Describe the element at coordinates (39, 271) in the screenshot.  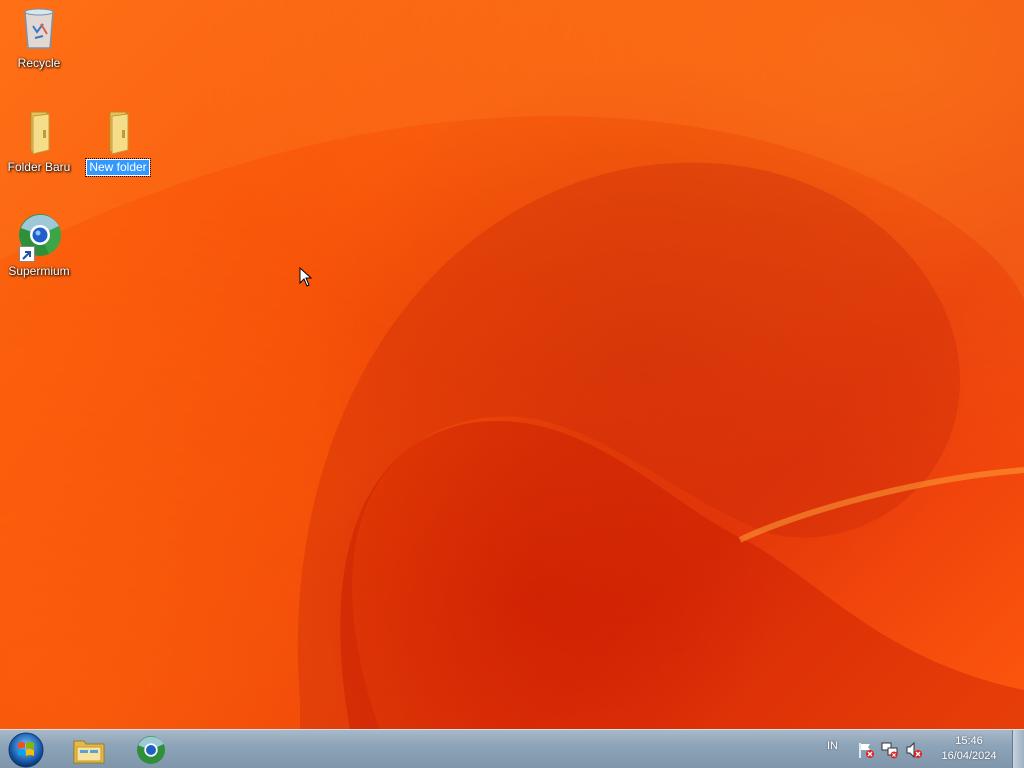
I see `desktop-icon-label: Supermium` at that location.